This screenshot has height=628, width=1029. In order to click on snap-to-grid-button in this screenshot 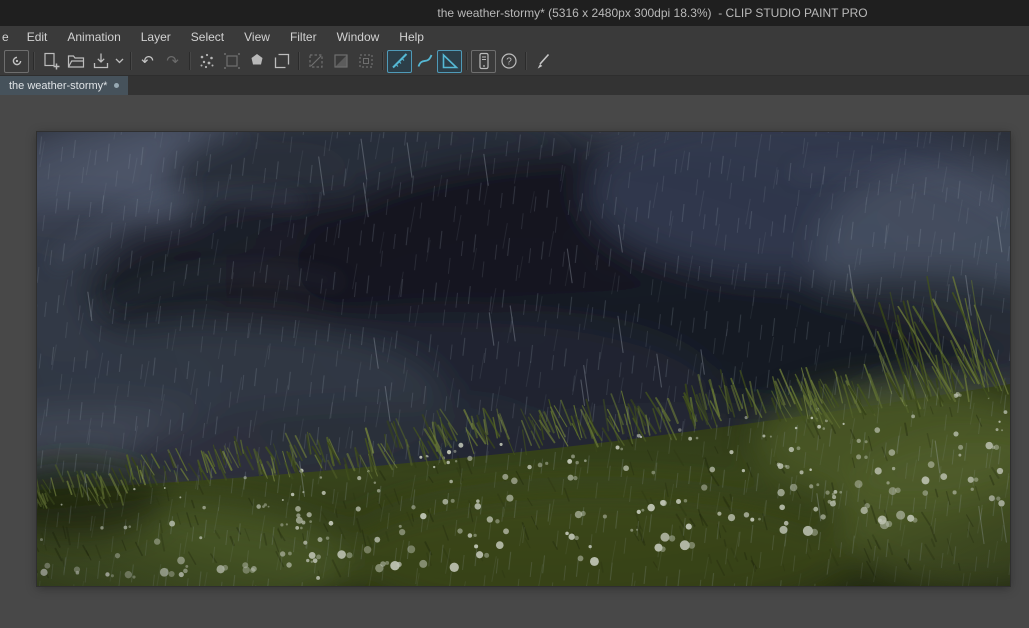, I will do `click(449, 61)`.